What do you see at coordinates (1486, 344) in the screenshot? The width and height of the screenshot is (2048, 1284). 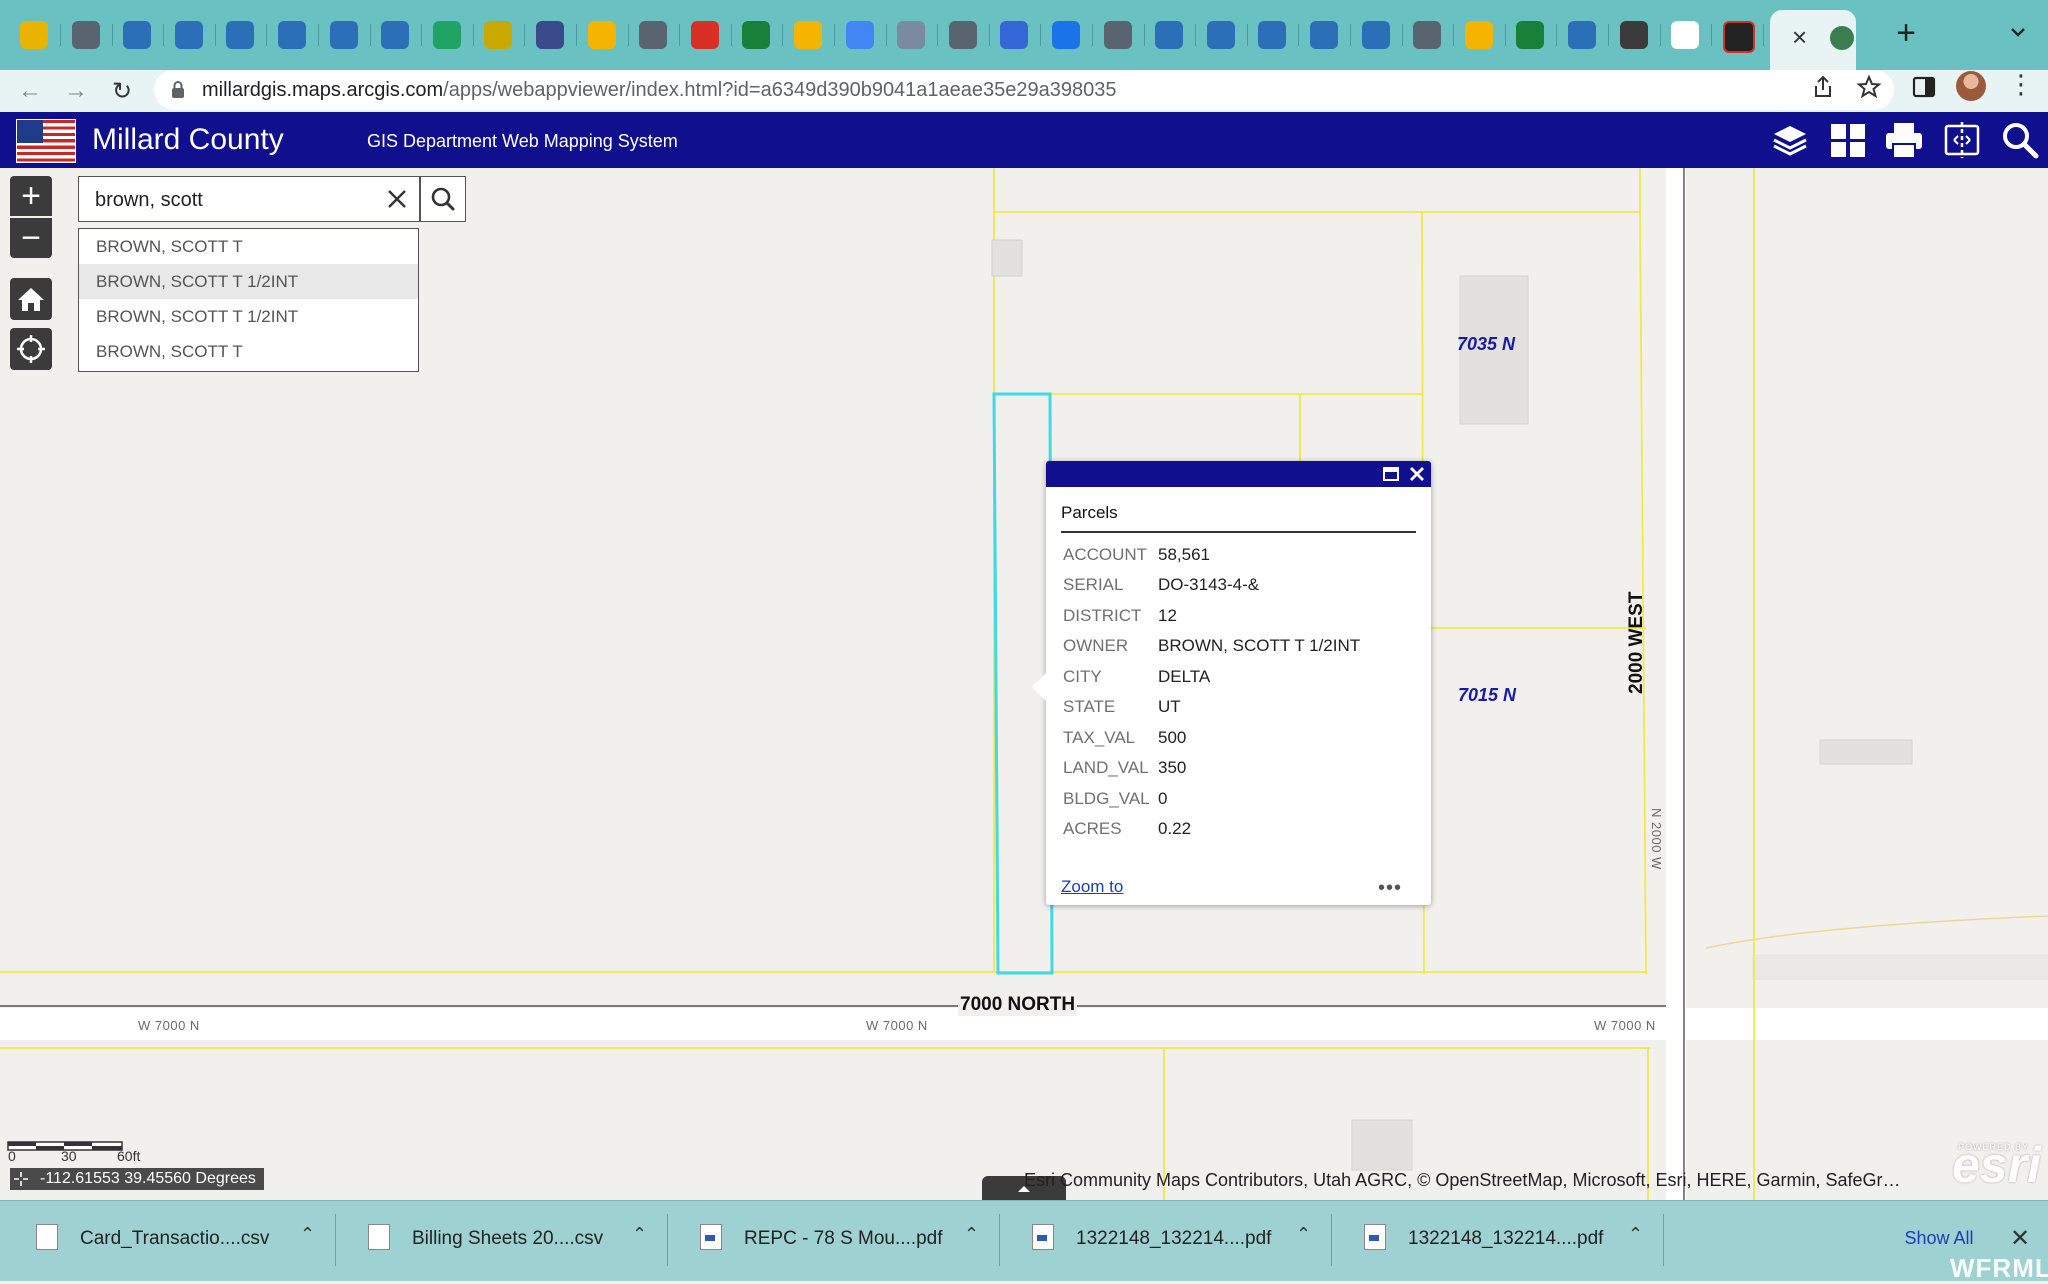 I see `address-label: 7035 N` at bounding box center [1486, 344].